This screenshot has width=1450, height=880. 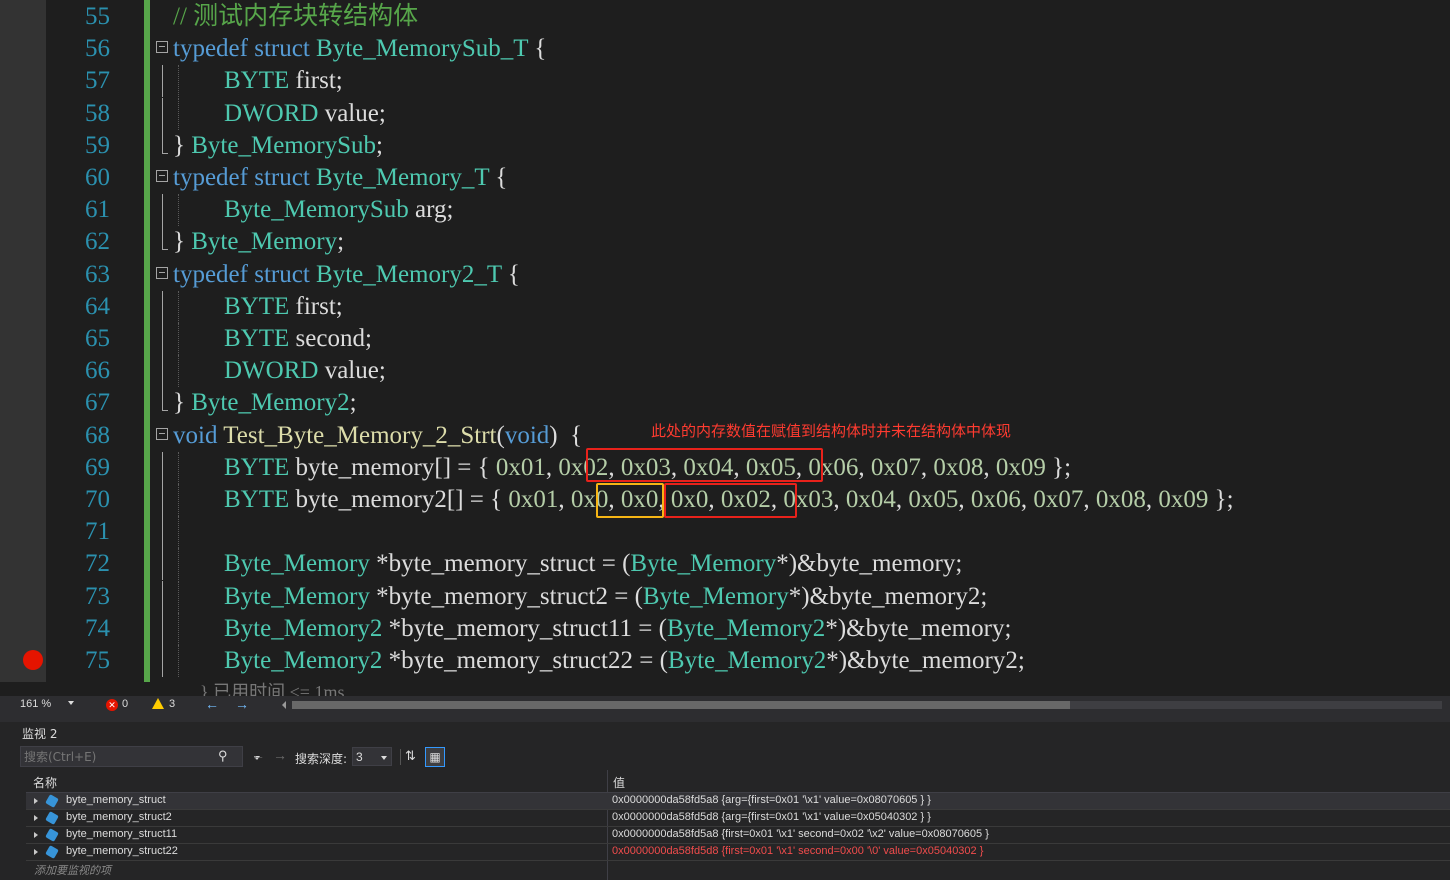 What do you see at coordinates (116, 756) in the screenshot?
I see `watch-search-input` at bounding box center [116, 756].